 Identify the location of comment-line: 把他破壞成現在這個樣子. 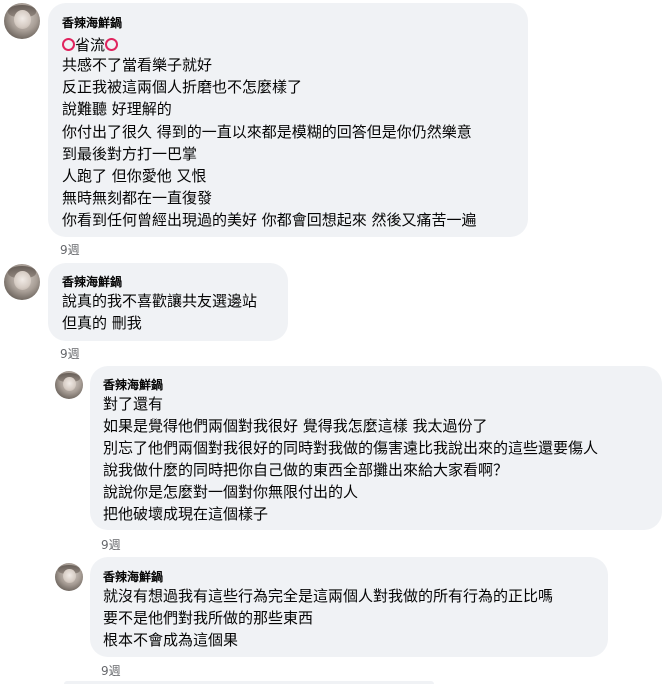
(186, 514).